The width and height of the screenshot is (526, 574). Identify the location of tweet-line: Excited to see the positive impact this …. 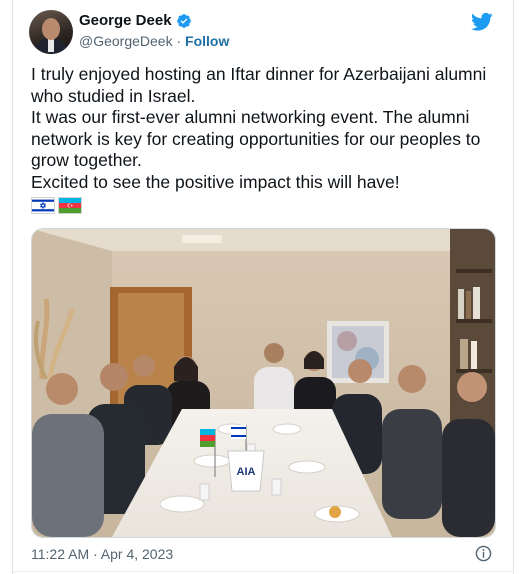
(215, 181).